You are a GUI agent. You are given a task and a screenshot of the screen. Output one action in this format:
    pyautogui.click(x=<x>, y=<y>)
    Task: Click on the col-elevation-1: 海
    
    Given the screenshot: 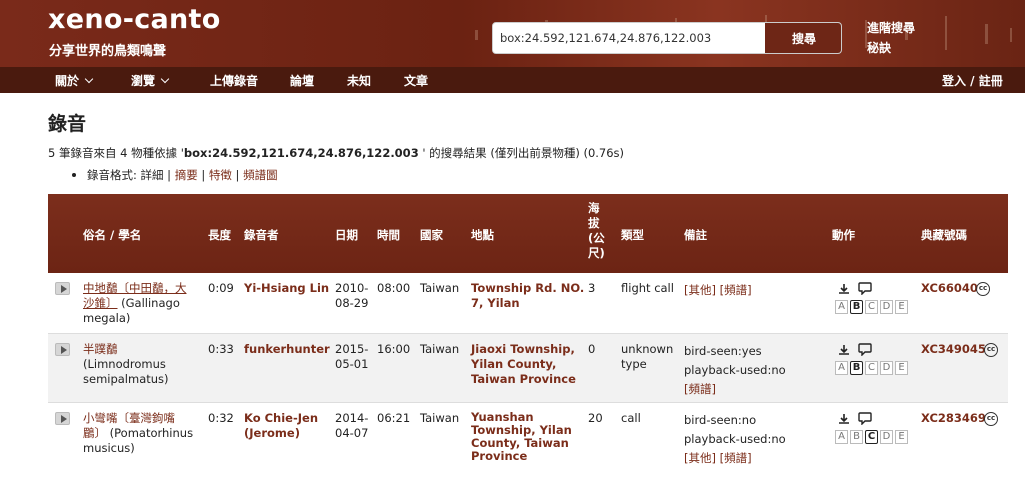 What is the action you would take?
    pyautogui.click(x=594, y=208)
    